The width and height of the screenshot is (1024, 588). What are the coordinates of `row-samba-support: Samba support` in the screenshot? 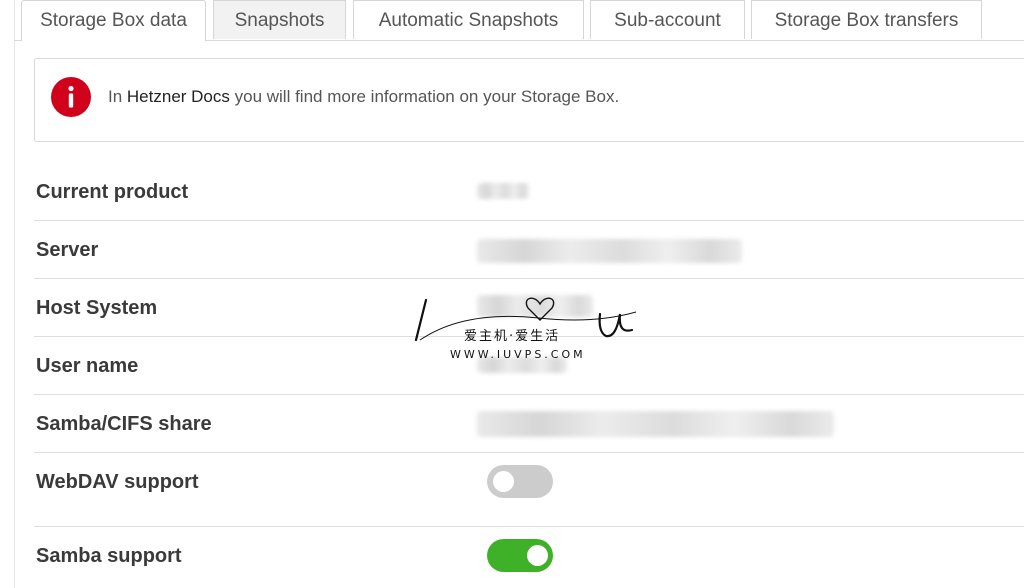 It's located at (529, 557).